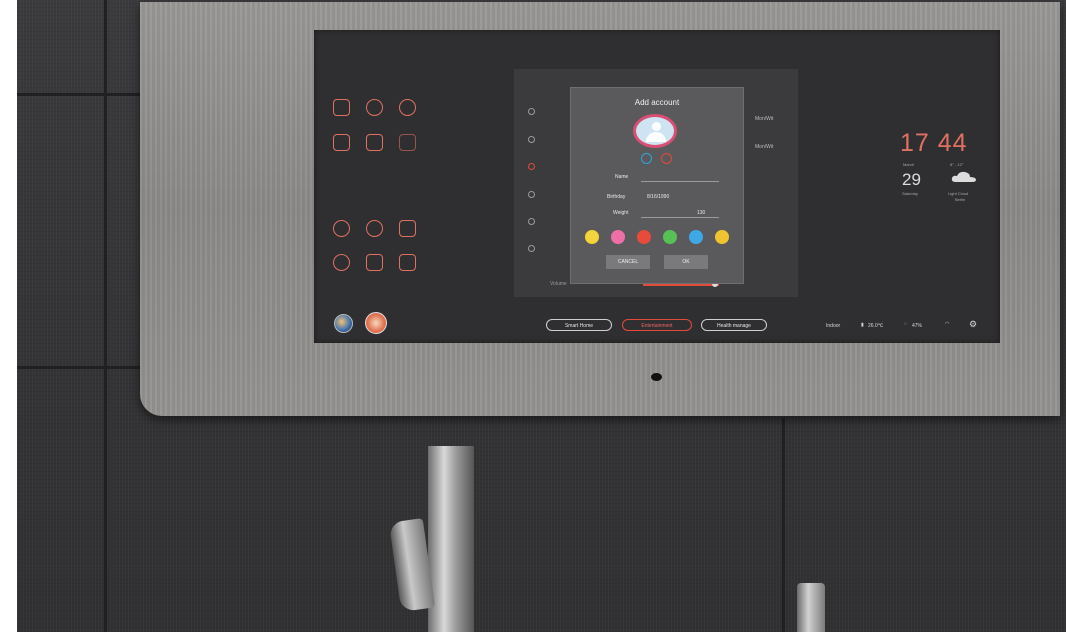 This screenshot has height=632, width=1066. I want to click on name-label: Name, so click(622, 177).